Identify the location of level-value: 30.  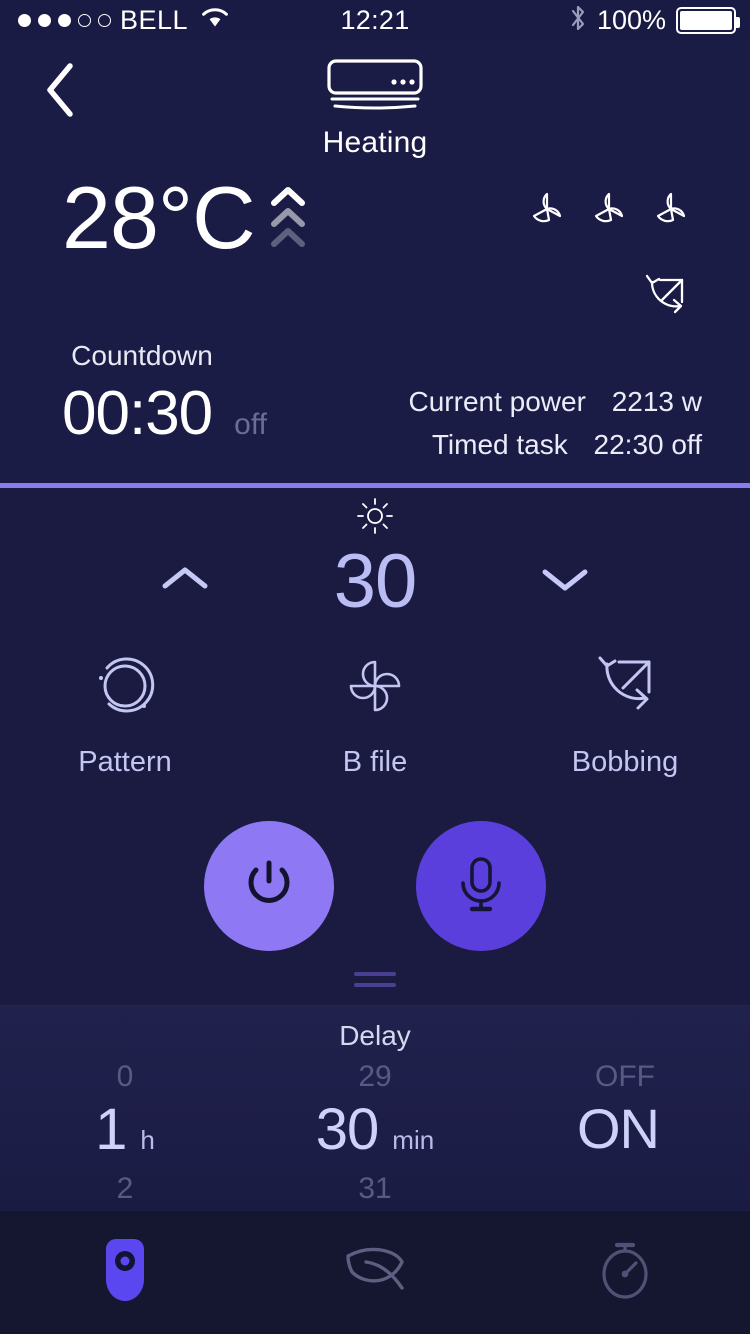
(375, 581).